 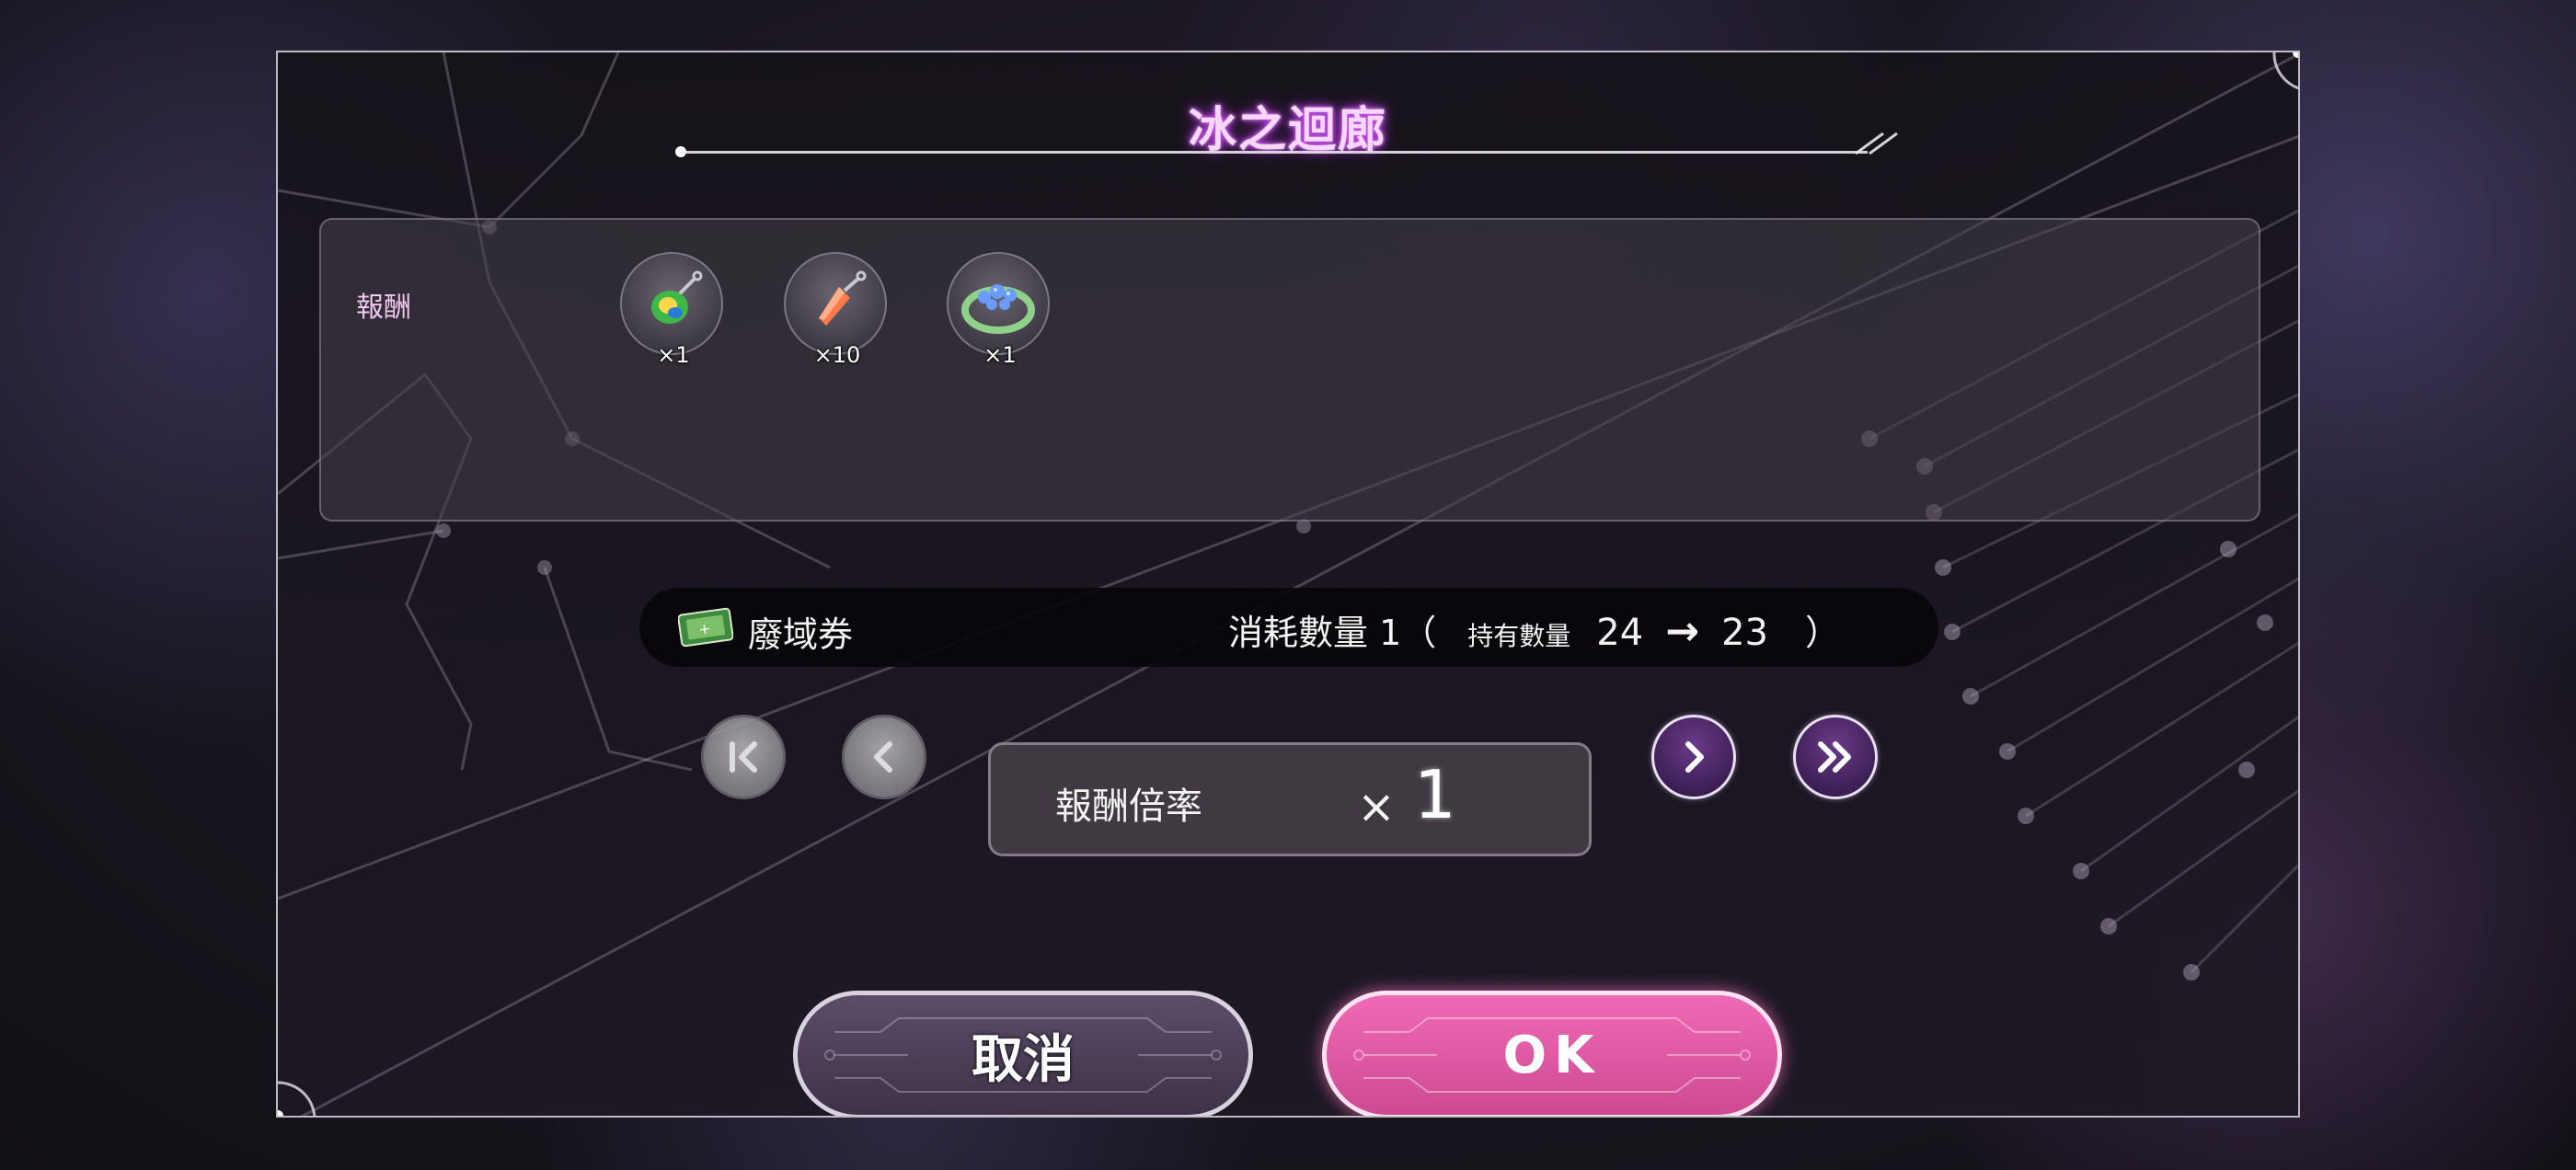 What do you see at coordinates (1023, 1059) in the screenshot?
I see `cancel-label: 取消` at bounding box center [1023, 1059].